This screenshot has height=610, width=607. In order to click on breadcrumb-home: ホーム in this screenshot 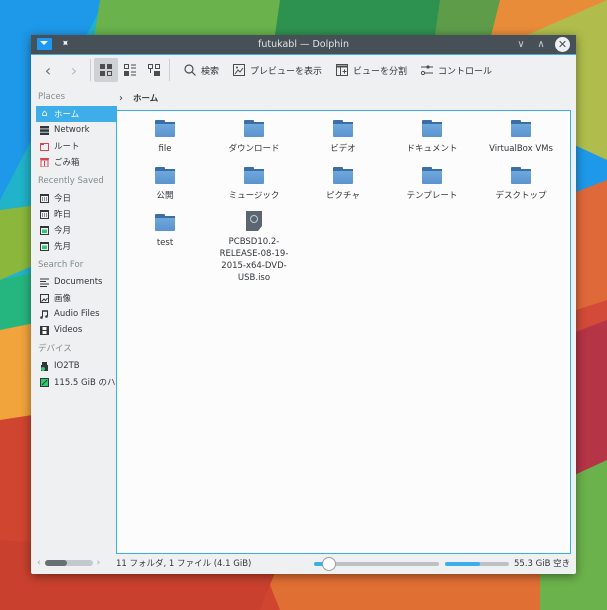, I will do `click(145, 98)`.